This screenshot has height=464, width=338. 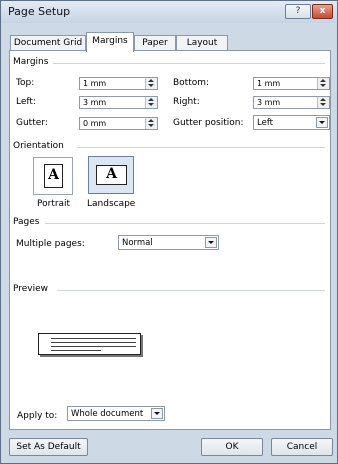 I want to click on apply-to-select: Whole document, so click(x=116, y=413).